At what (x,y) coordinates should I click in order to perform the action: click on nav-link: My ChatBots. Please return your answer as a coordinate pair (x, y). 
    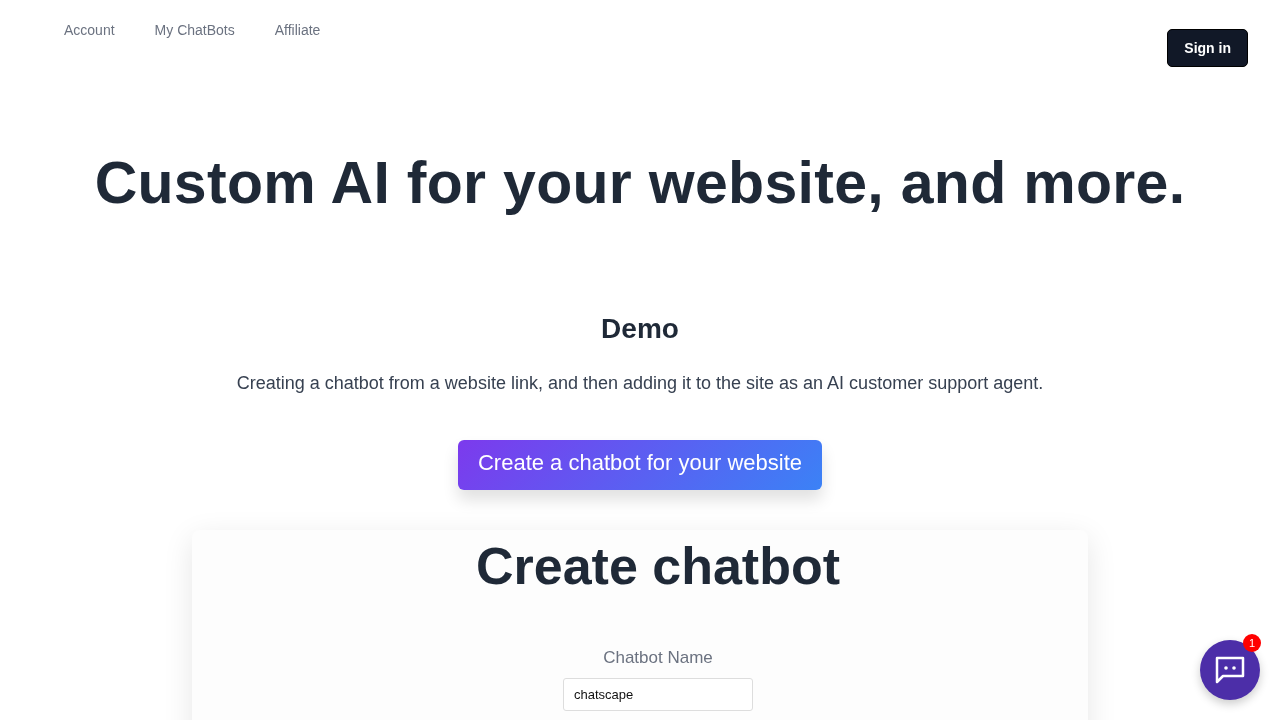
    Looking at the image, I should click on (194, 30).